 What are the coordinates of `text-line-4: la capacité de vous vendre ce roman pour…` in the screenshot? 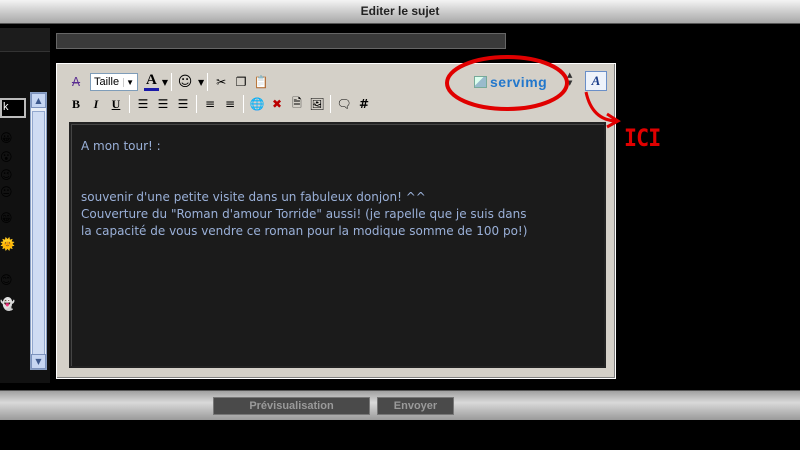 It's located at (304, 231).